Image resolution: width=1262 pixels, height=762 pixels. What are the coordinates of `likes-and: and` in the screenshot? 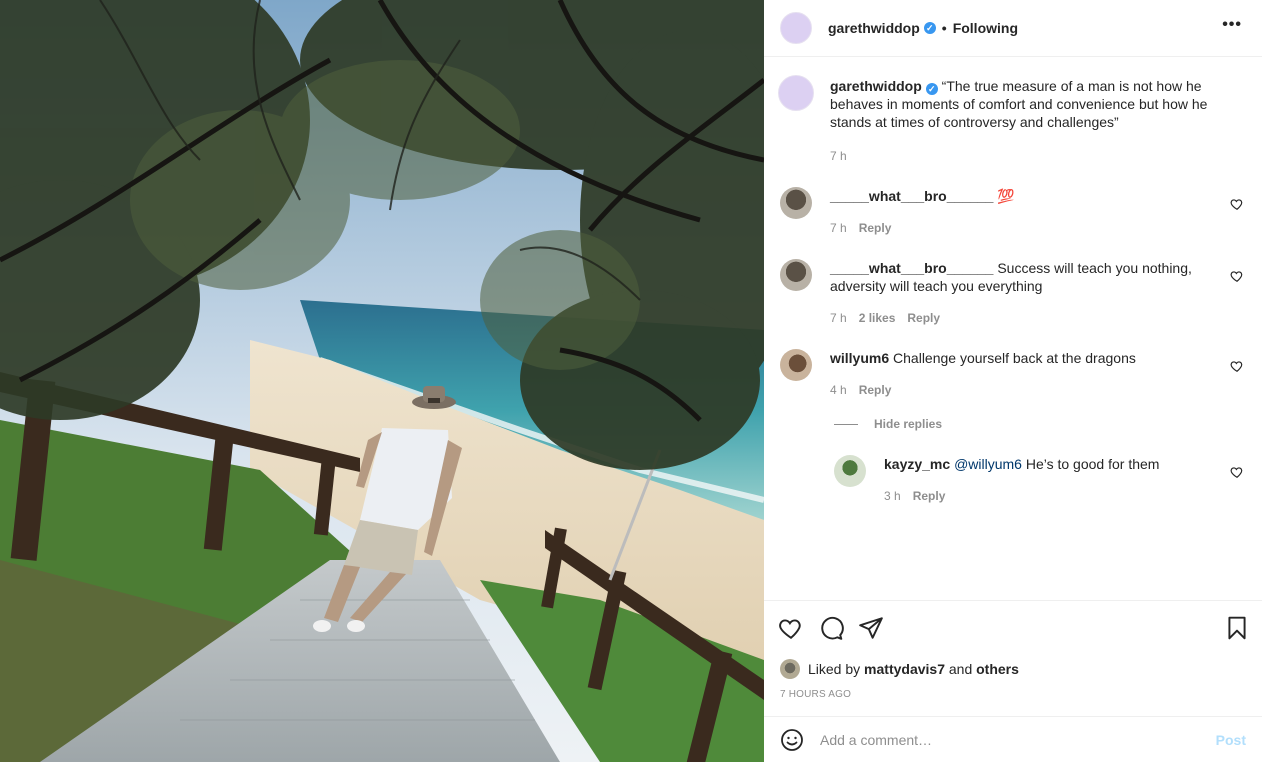 It's located at (960, 669).